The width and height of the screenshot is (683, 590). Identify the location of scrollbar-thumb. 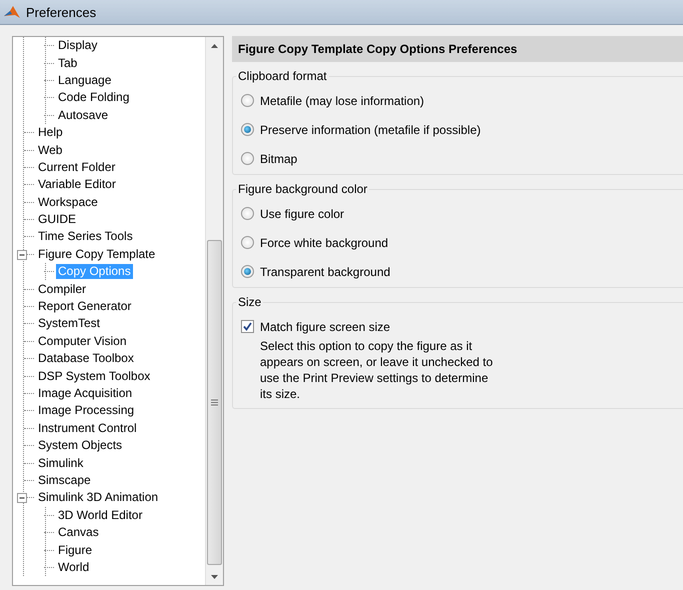
(214, 402).